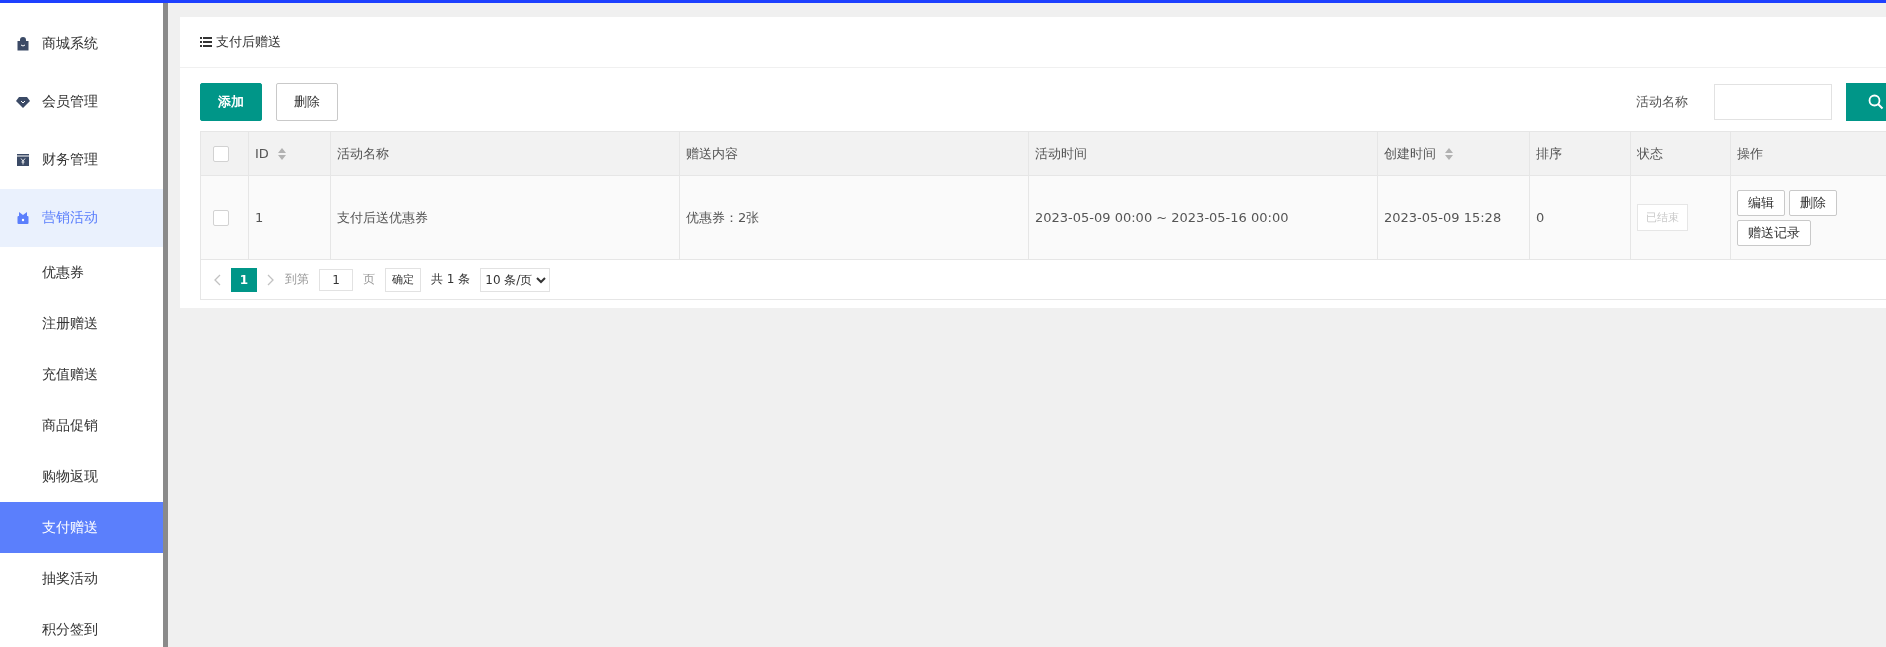  I want to click on action-button: 赠送记录, so click(1774, 232).